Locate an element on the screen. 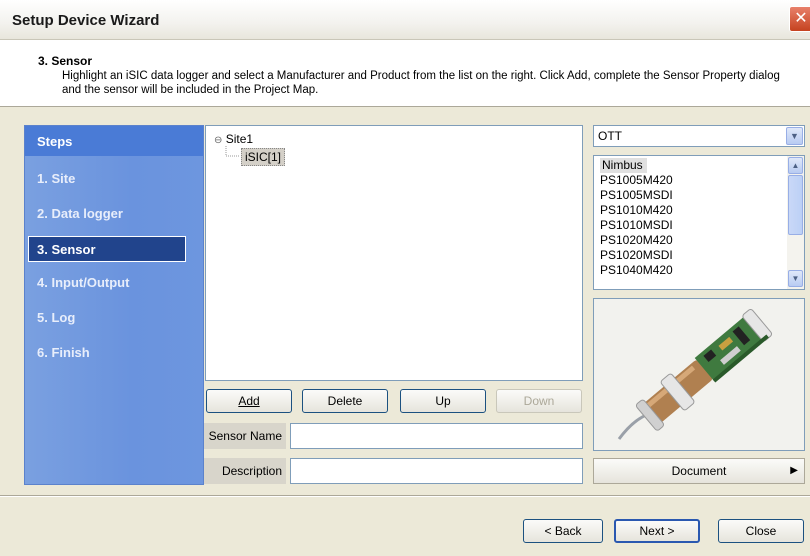 The height and width of the screenshot is (556, 810). sensor-name-field is located at coordinates (436, 436).